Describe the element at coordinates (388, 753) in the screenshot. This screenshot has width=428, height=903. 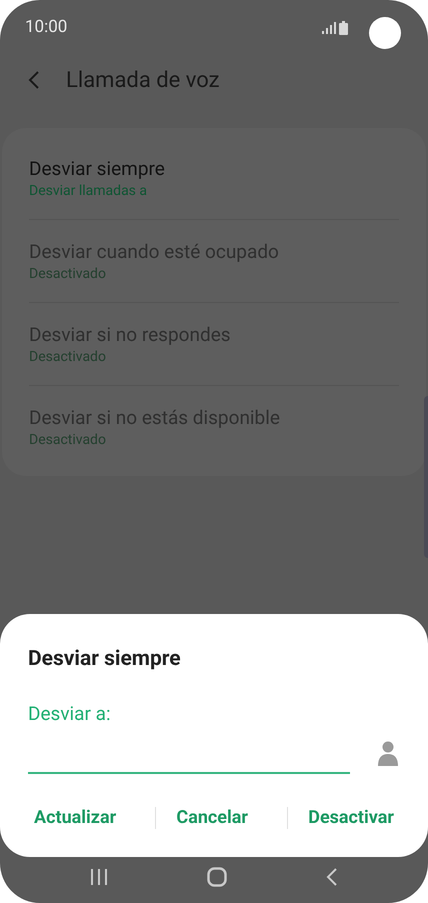
I see `contact-icon` at that location.